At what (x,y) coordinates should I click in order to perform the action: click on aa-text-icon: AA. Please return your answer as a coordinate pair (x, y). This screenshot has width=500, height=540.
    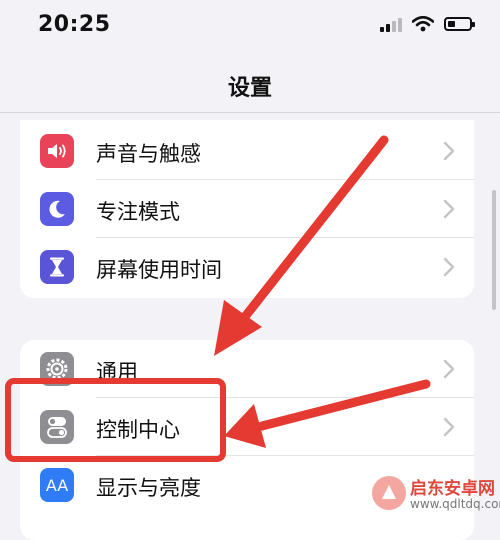
    Looking at the image, I should click on (57, 485).